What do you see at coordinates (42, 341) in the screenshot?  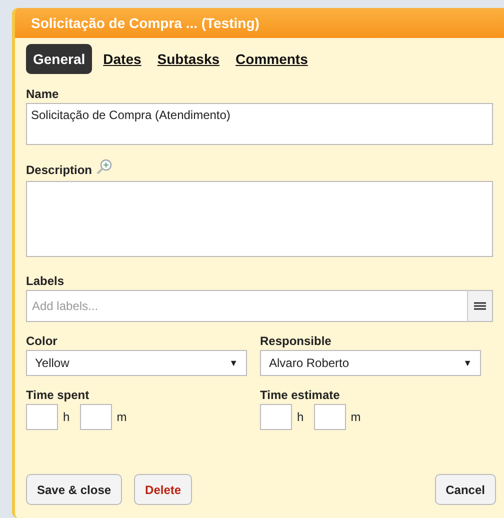 I see `field-label: Color` at bounding box center [42, 341].